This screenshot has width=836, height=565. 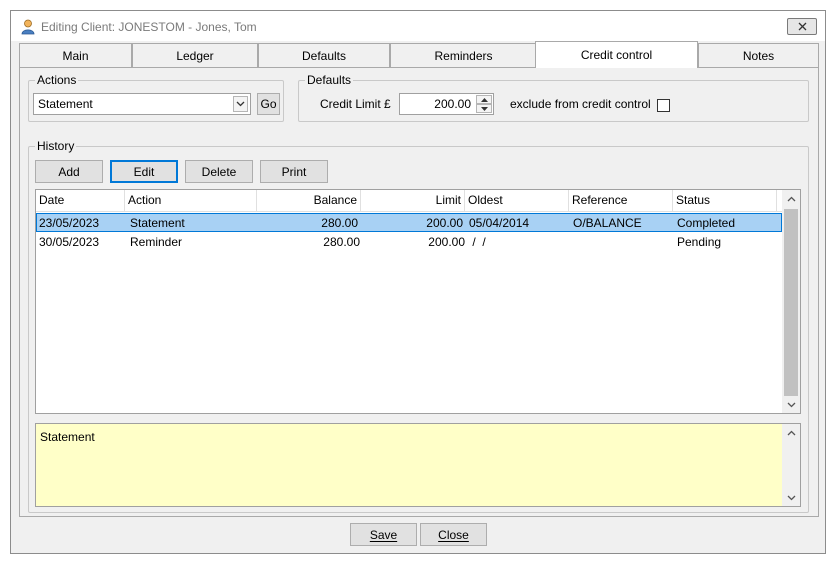 I want to click on column-header-limit: Limit, so click(x=413, y=200).